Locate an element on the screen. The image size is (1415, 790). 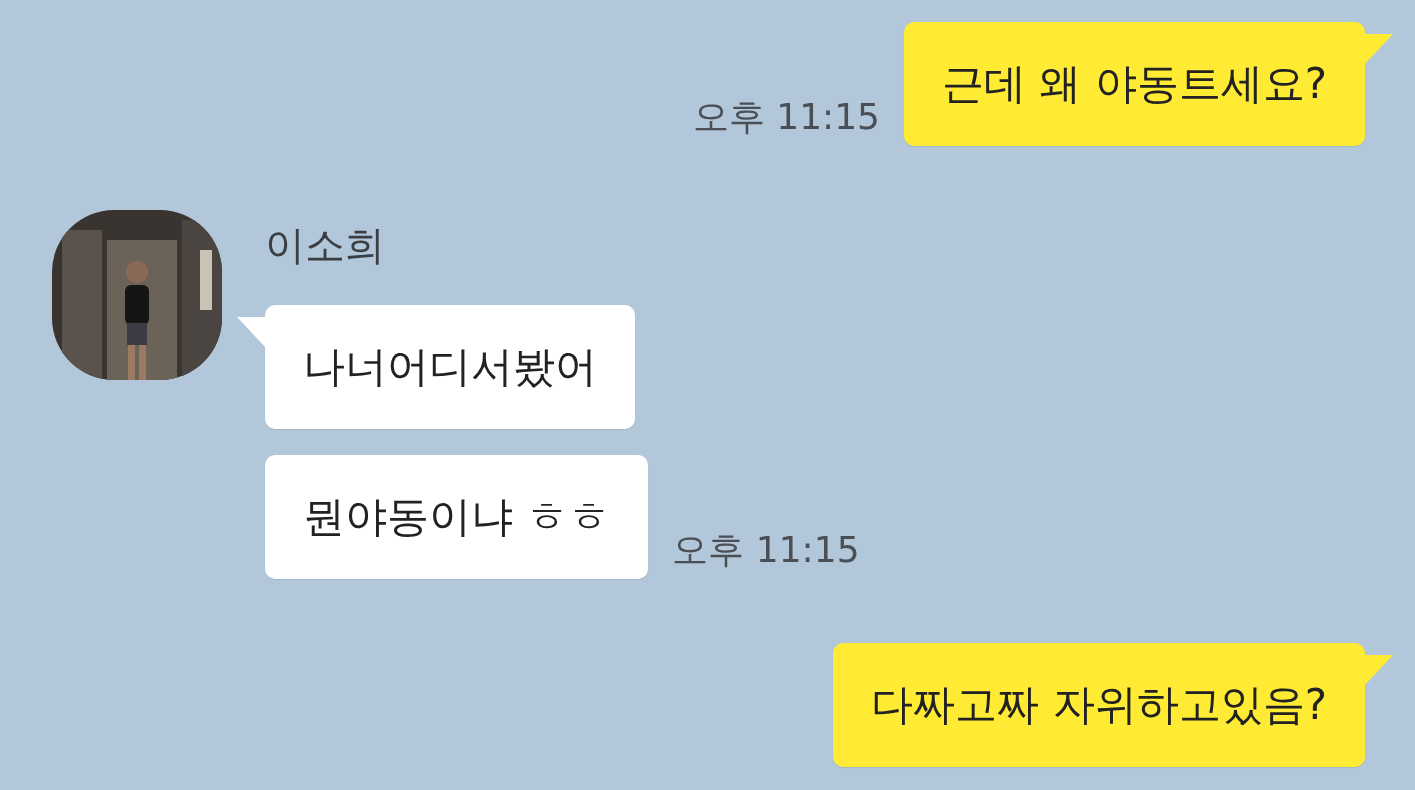
sender-name: 이소희 is located at coordinates (325, 245).